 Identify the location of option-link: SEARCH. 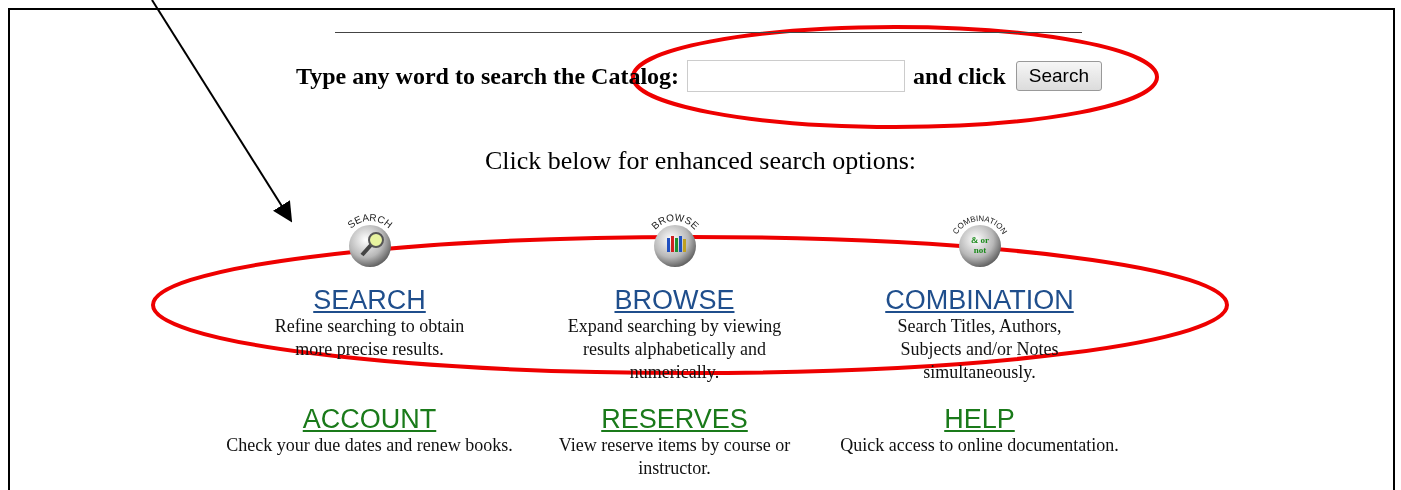
(369, 300).